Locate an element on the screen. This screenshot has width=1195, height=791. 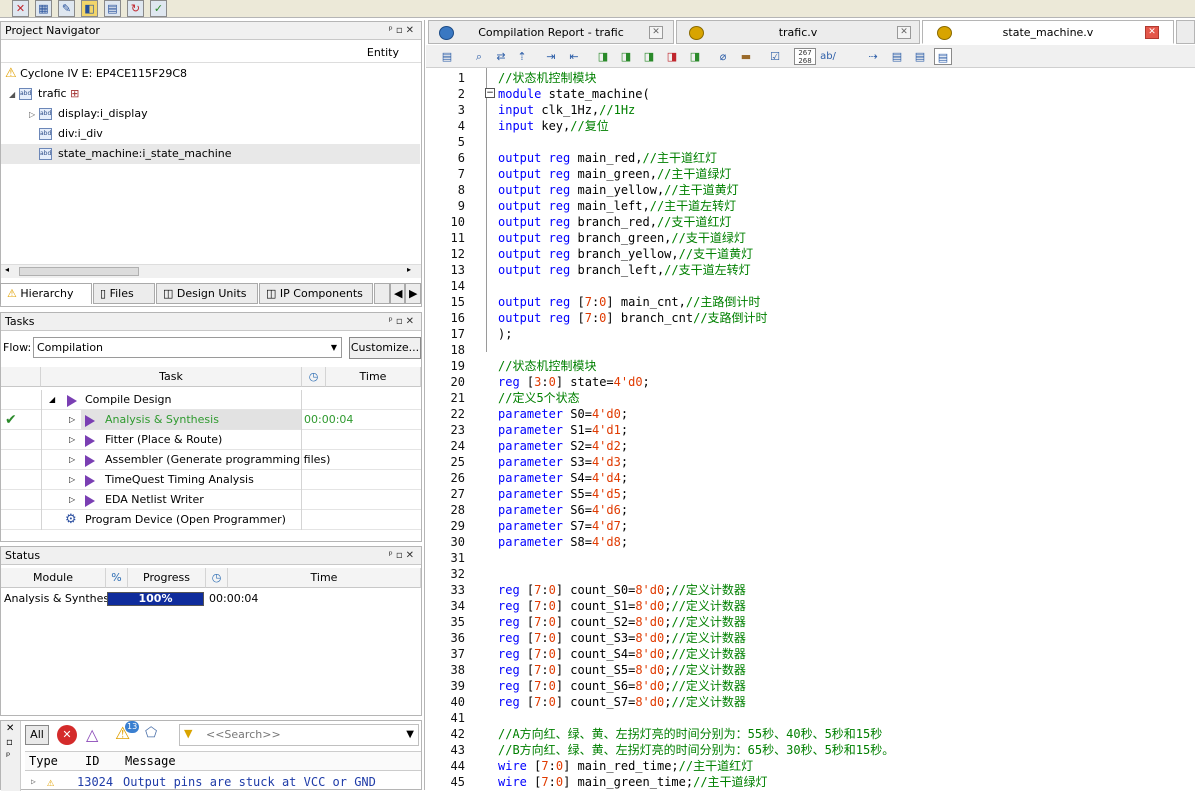
code-line: 30 parameter S8=4'd8; is located at coordinates (811, 542).